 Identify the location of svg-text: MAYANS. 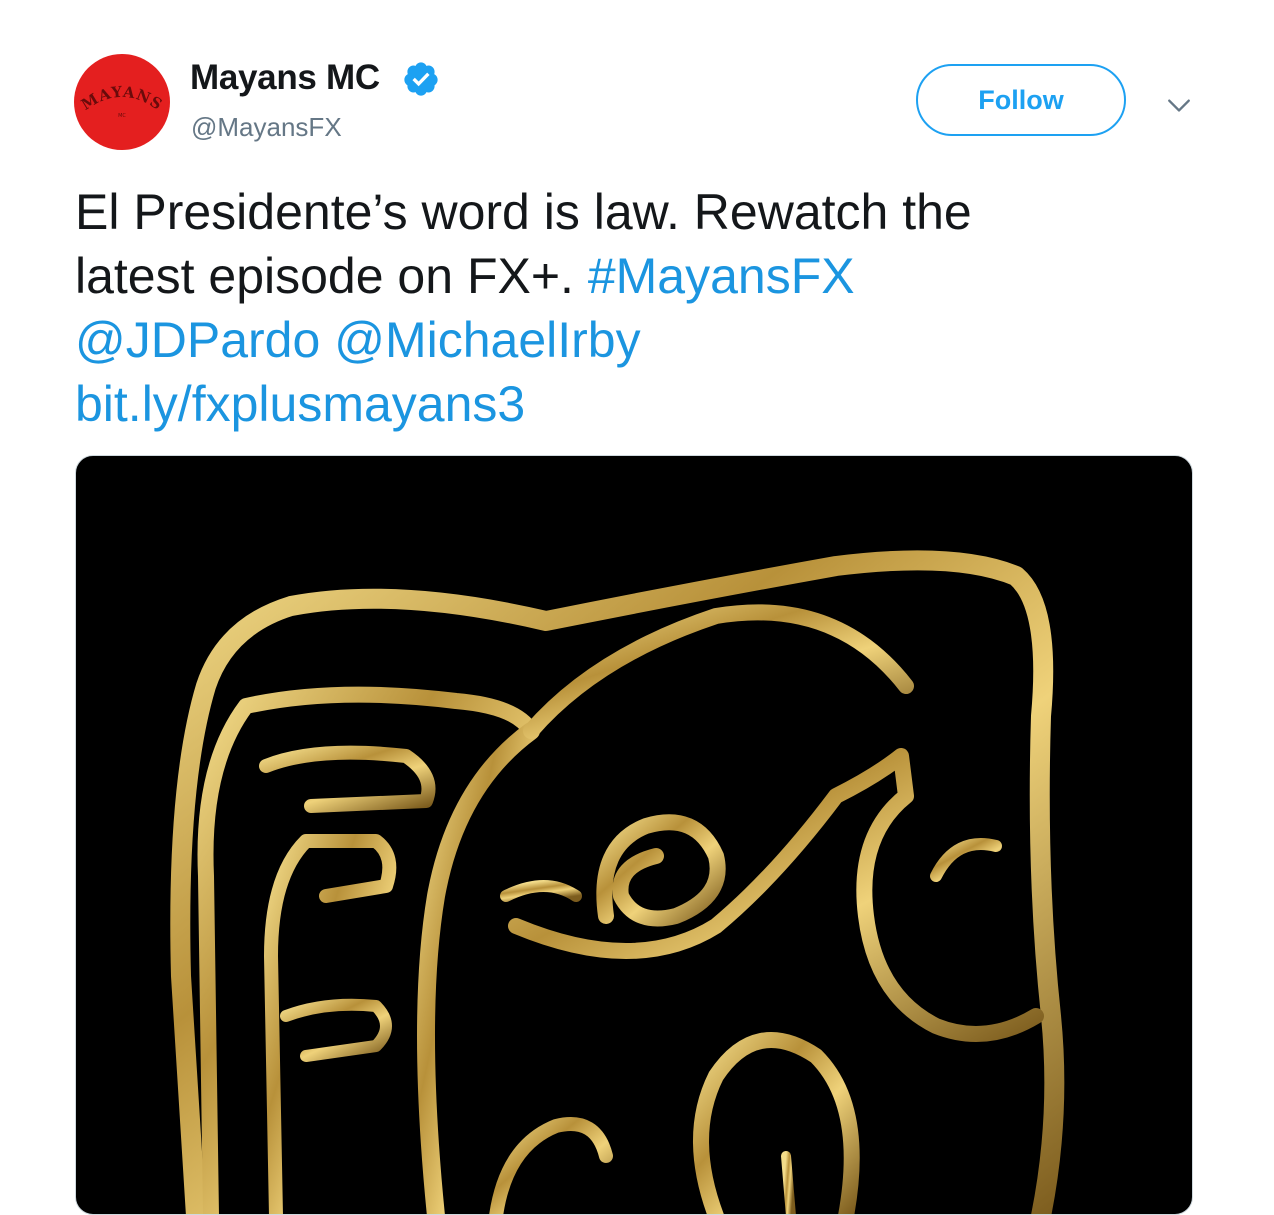
(122, 98).